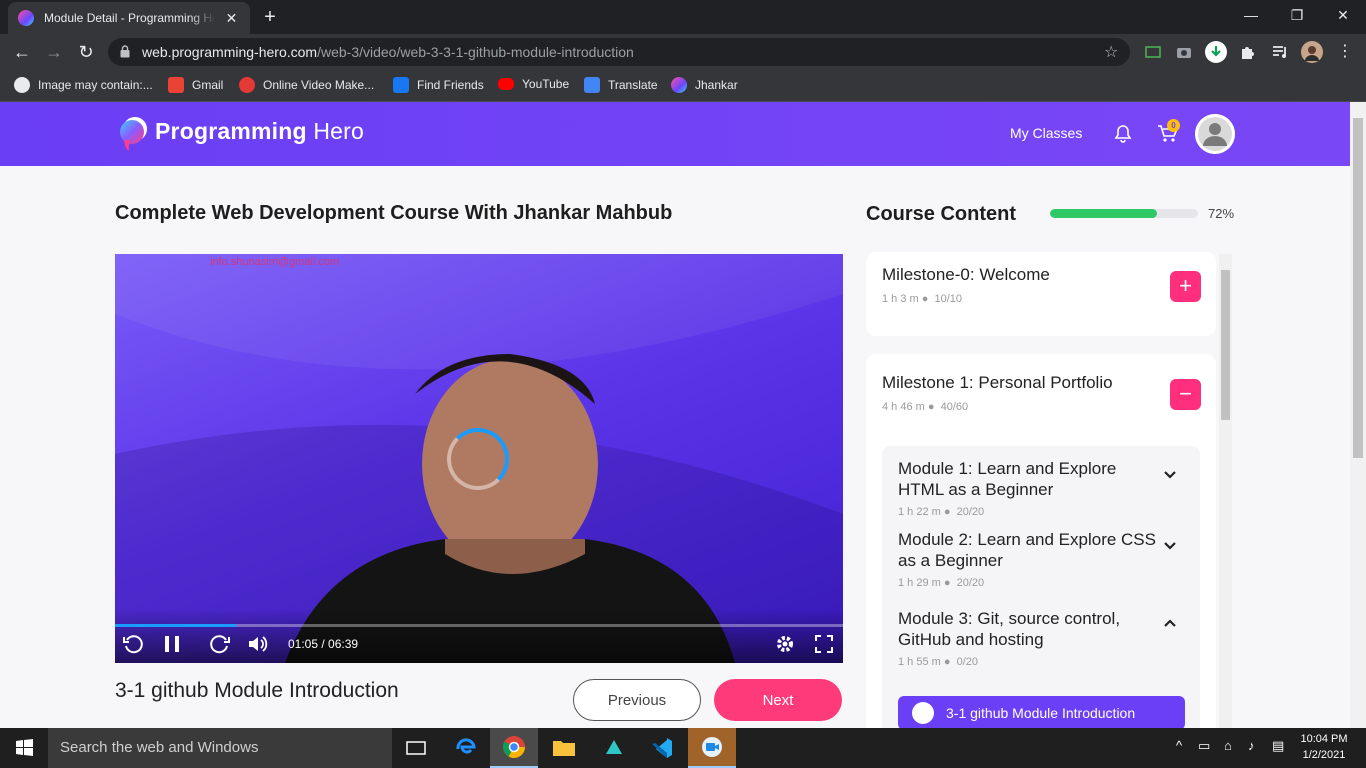 The width and height of the screenshot is (1366, 768). Describe the element at coordinates (125, 51) in the screenshot. I see `lock-icon` at that location.